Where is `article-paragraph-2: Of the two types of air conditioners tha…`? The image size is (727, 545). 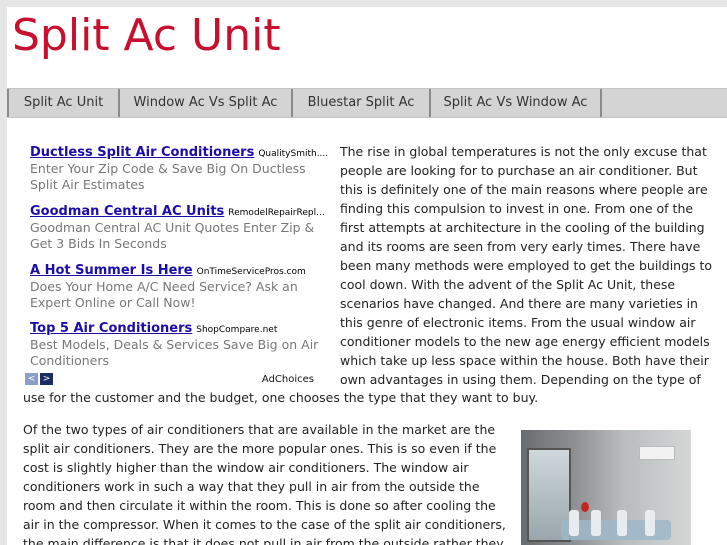 article-paragraph-2: Of the two types of air conditioners tha… is located at coordinates (264, 483).